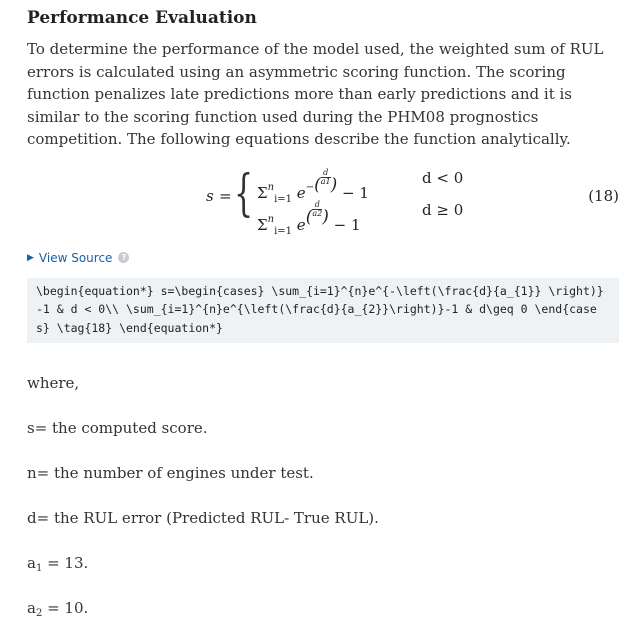  What do you see at coordinates (244, 192) in the screenshot?
I see `cases-brace: {` at bounding box center [244, 192].